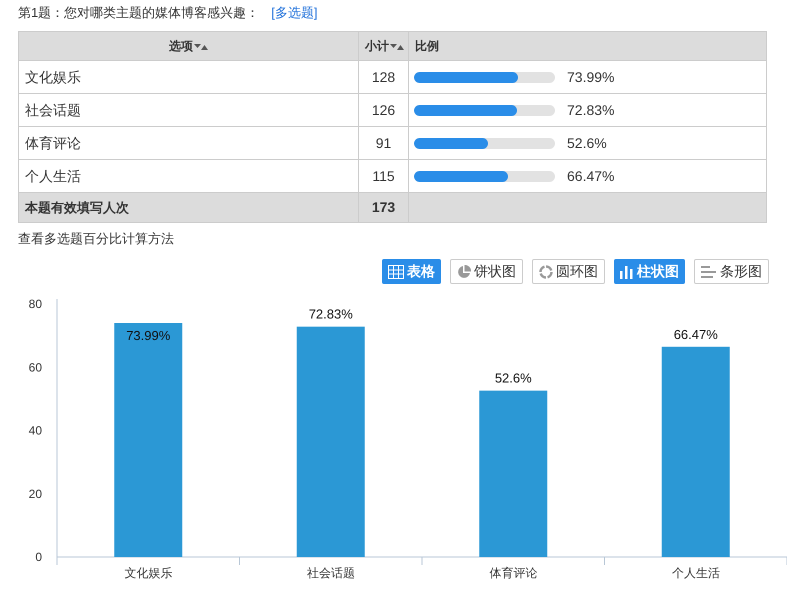 This screenshot has width=787, height=597. Describe the element at coordinates (384, 110) in the screenshot. I see `count-cell: 126` at that location.